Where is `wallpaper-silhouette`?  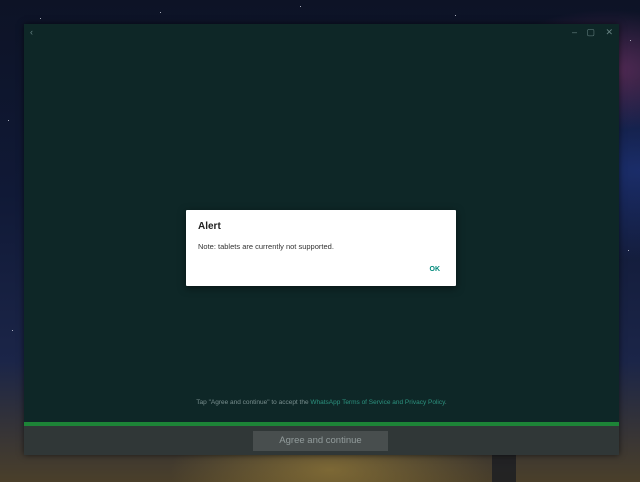 wallpaper-silhouette is located at coordinates (504, 468).